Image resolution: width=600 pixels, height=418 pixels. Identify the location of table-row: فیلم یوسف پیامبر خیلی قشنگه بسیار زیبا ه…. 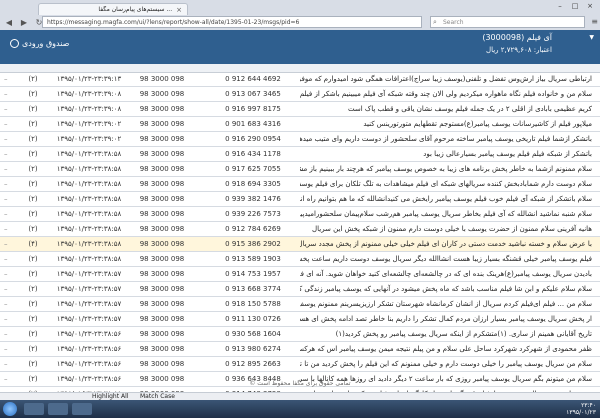
(300, 259).